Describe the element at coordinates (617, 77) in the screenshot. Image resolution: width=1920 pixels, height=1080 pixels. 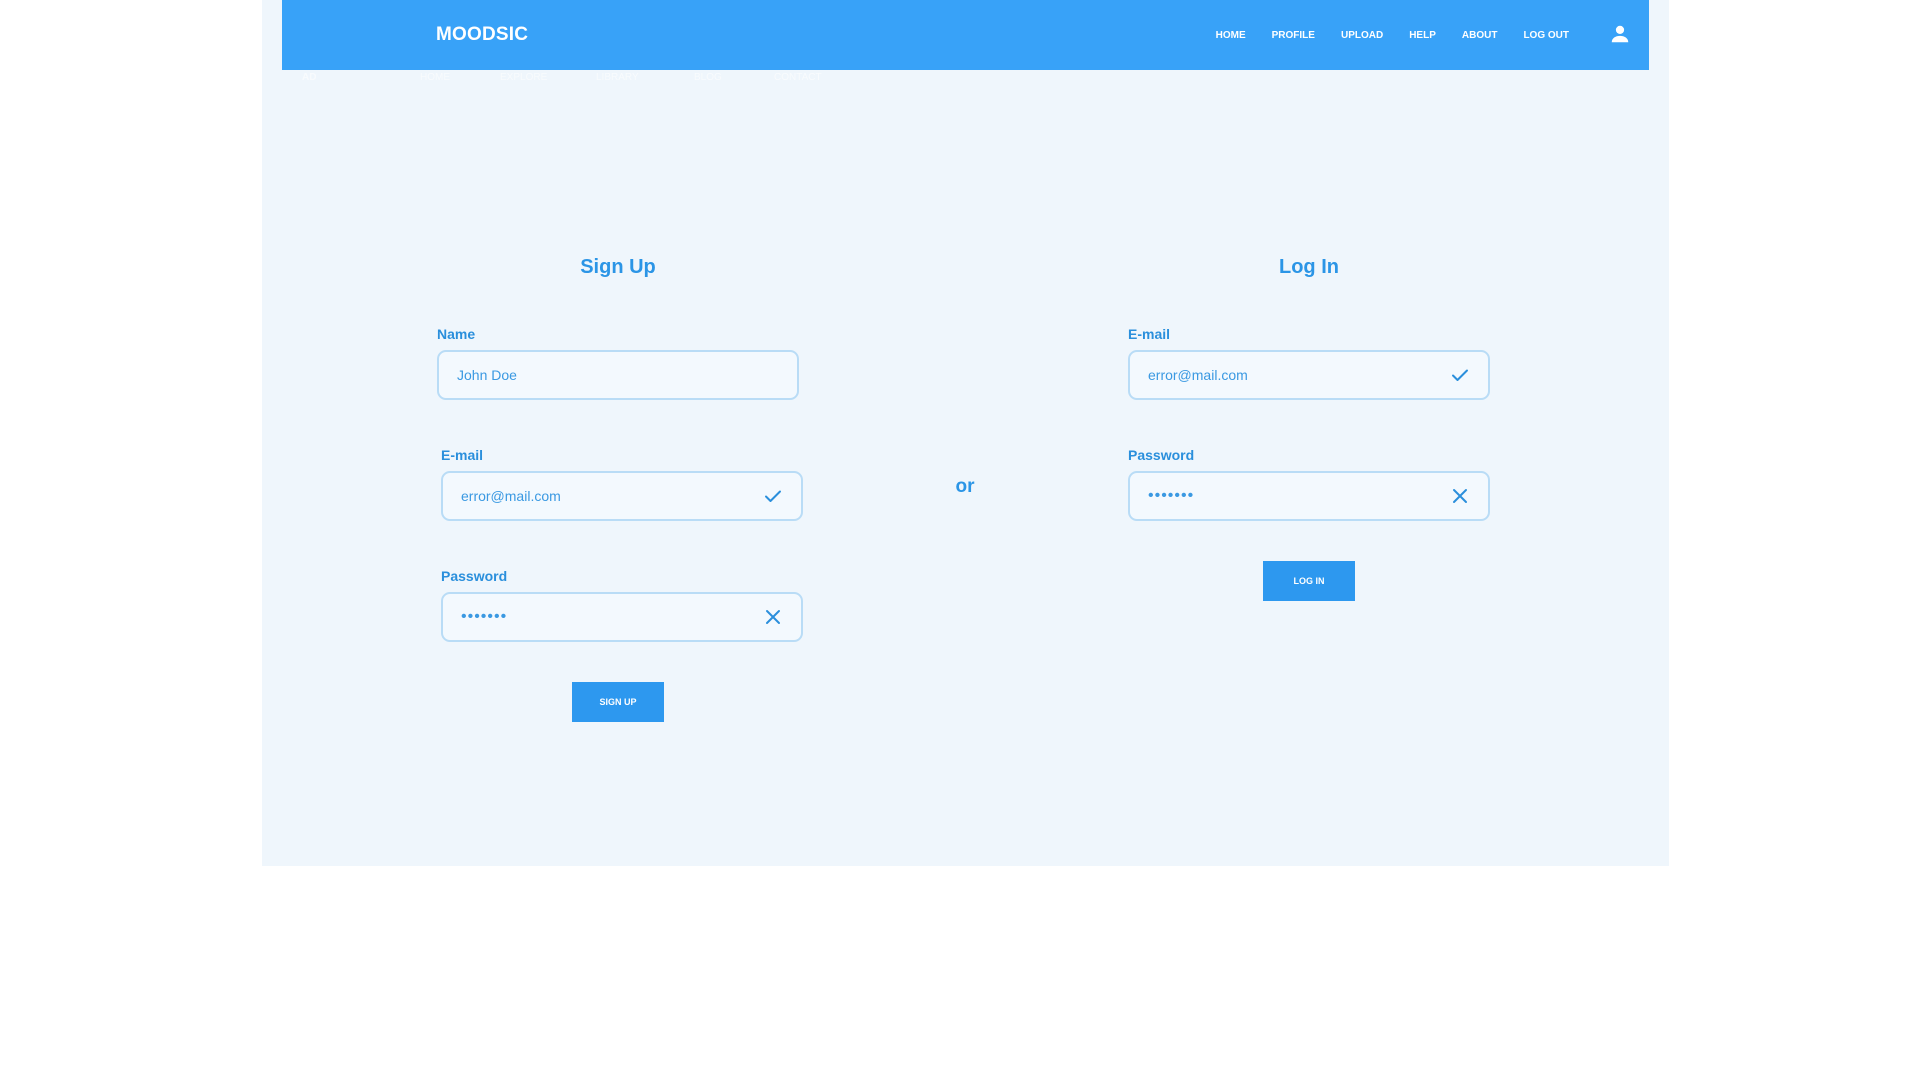
I see `ghost-nav-item: LIBRARY` at that location.